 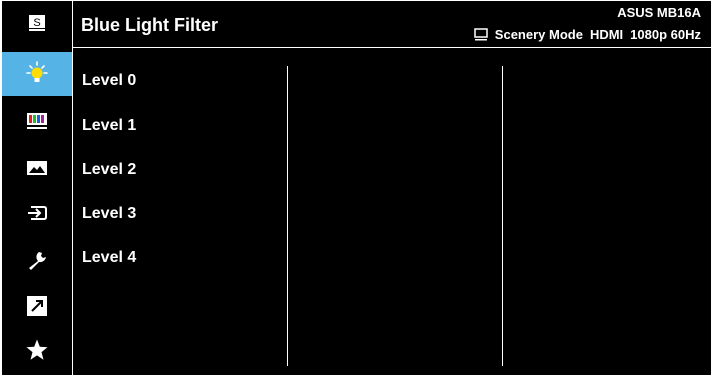 What do you see at coordinates (665, 34) in the screenshot?
I see `resolution-status: 1080p 60Hz` at bounding box center [665, 34].